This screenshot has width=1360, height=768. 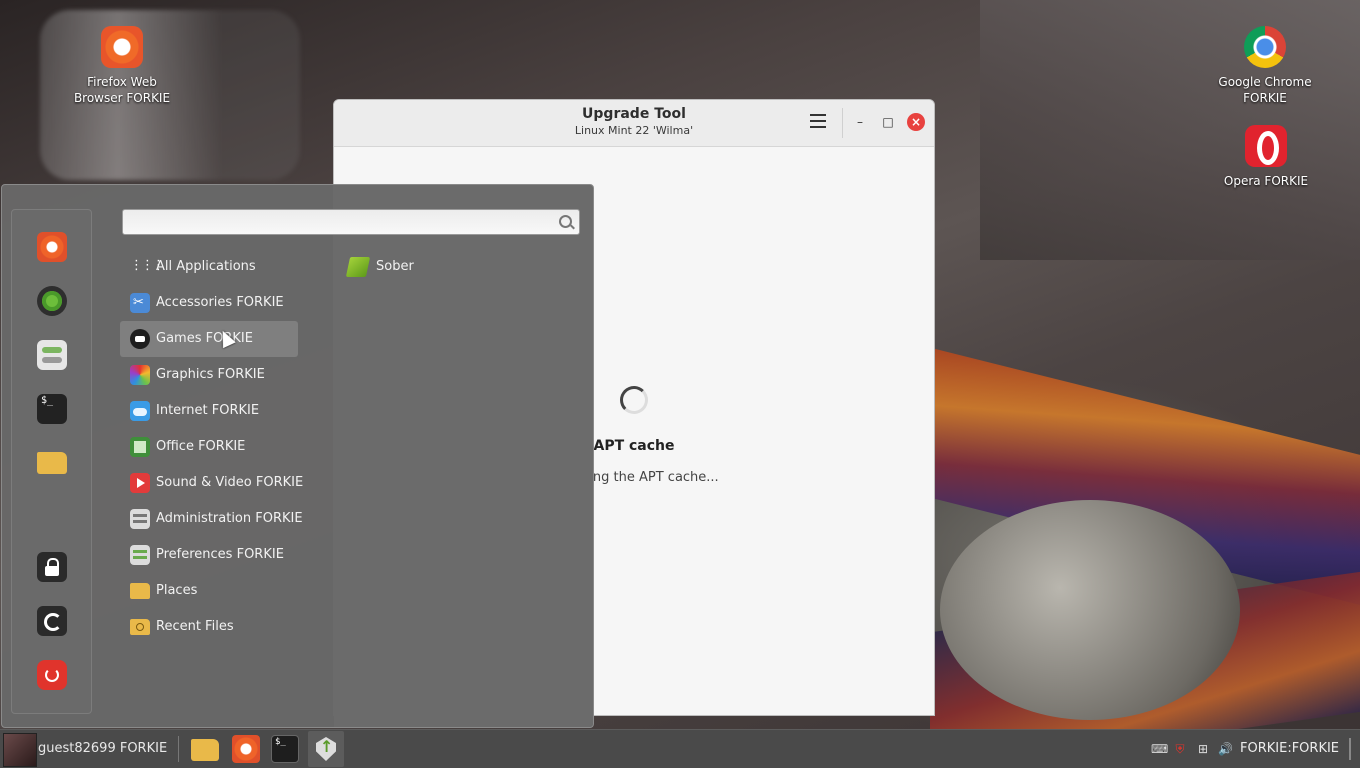 I want to click on category-accessories: Accessories FORKIE, so click(x=225, y=303).